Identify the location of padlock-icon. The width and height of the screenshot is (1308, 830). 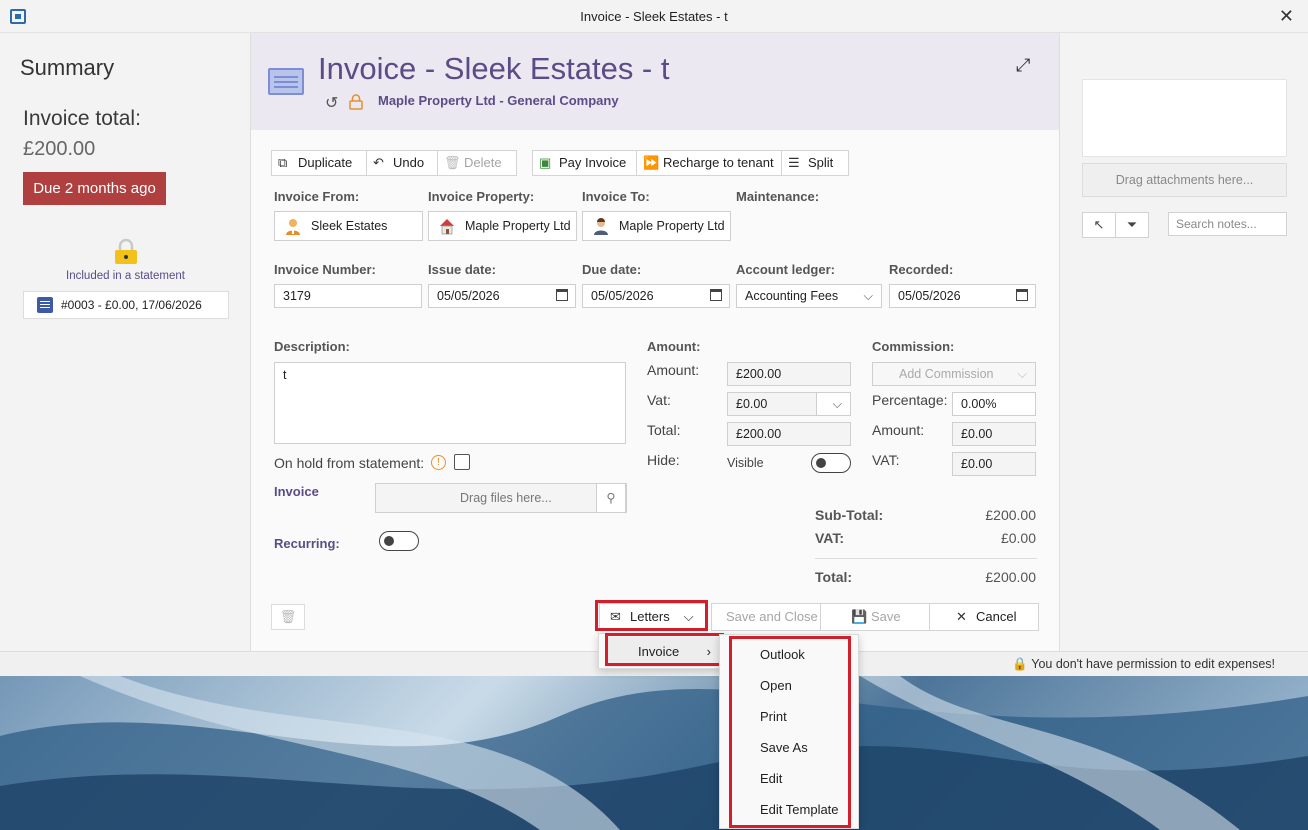
(356, 102).